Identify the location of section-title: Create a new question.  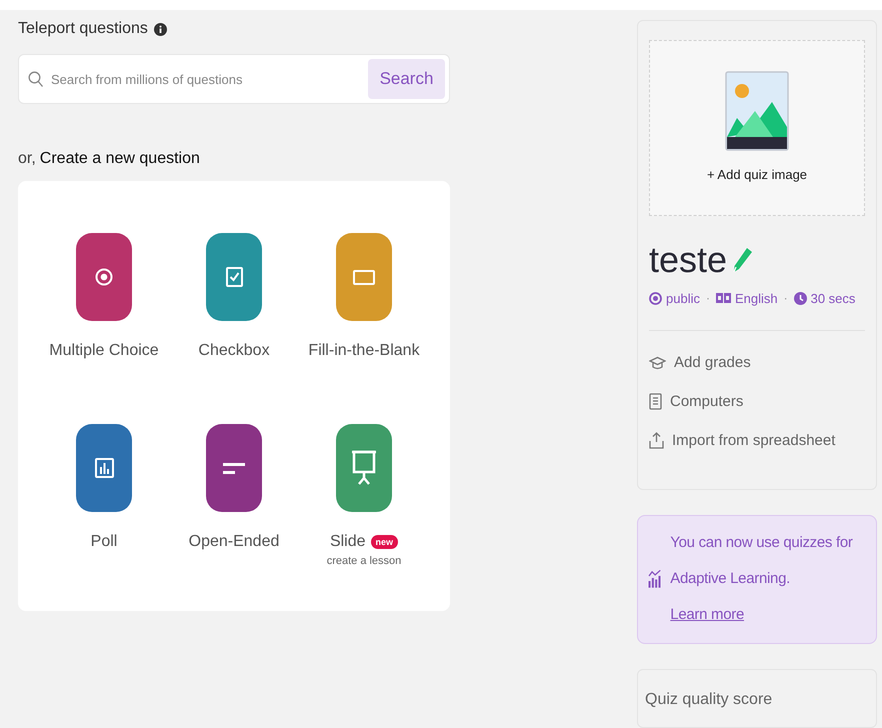
(120, 159).